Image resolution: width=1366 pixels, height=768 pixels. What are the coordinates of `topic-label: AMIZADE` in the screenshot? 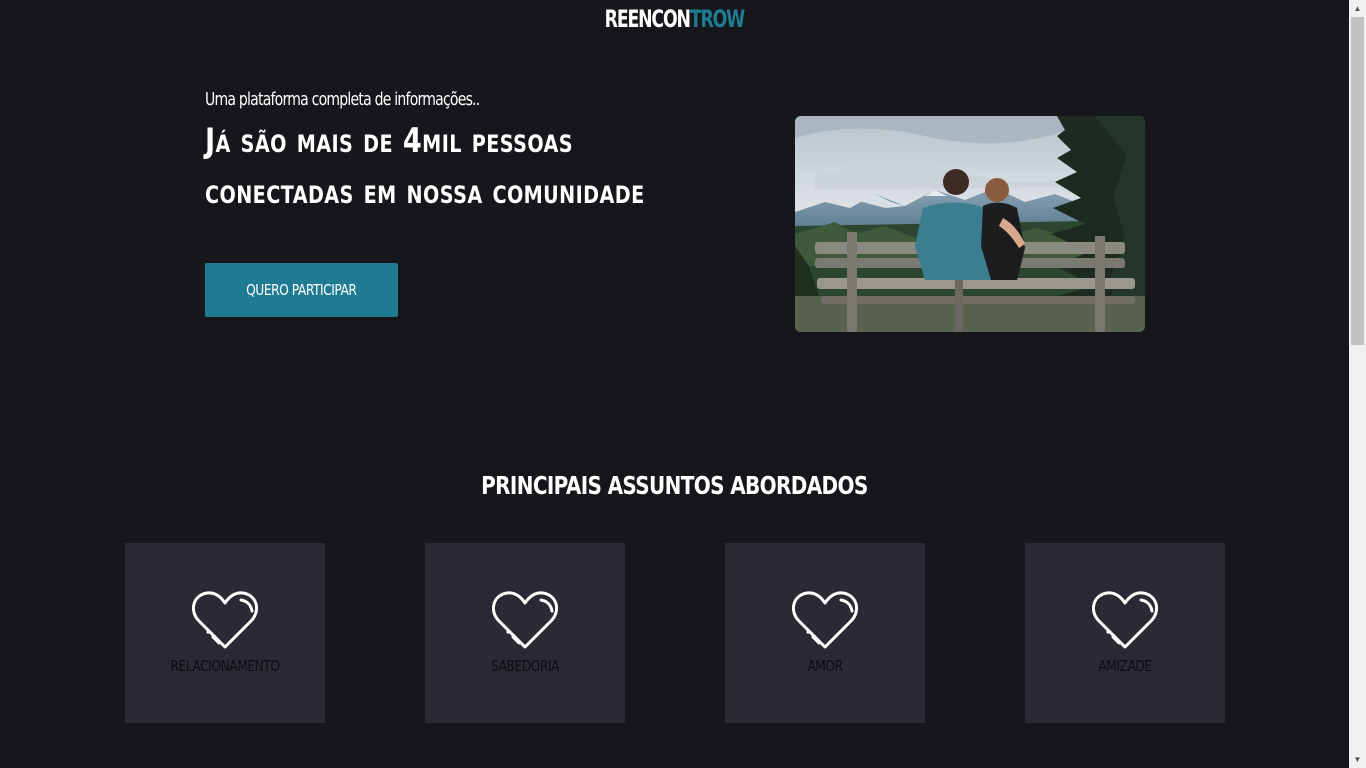 It's located at (1125, 666).